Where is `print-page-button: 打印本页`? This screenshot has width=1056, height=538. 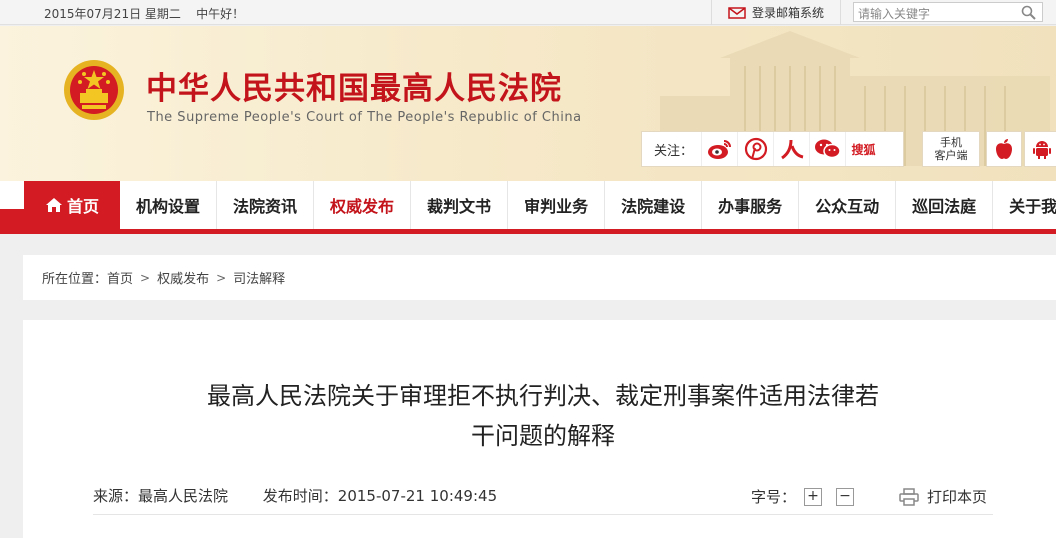 print-page-button: 打印本页 is located at coordinates (943, 496).